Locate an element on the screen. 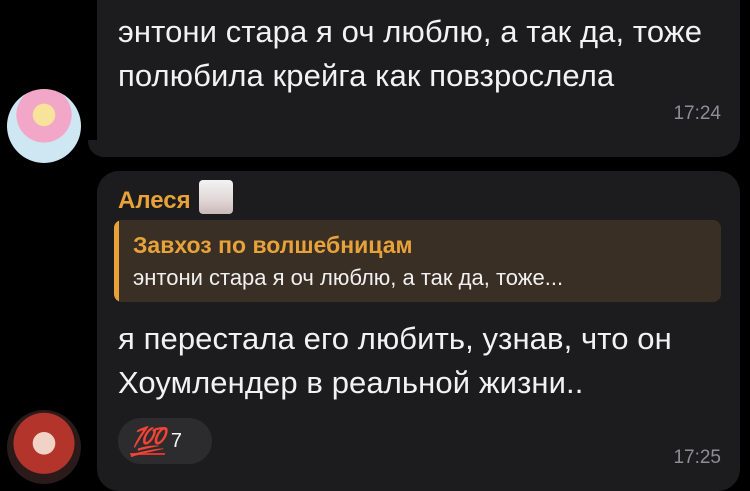 This screenshot has height=491, width=750. sender-name: Алеся is located at coordinates (175, 197).